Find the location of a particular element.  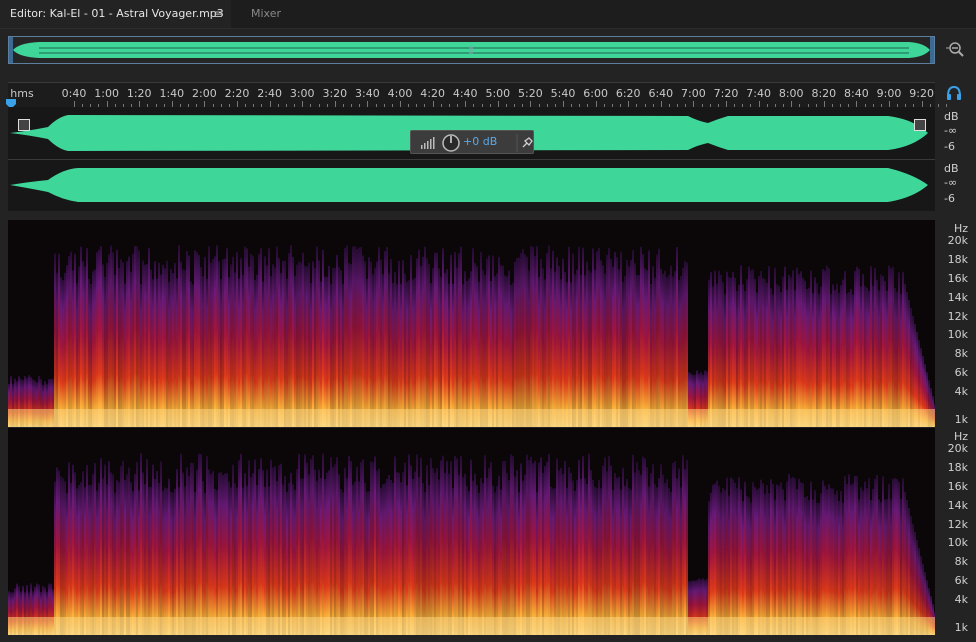

ruler-tick-label: 6:20 is located at coordinates (628, 93).